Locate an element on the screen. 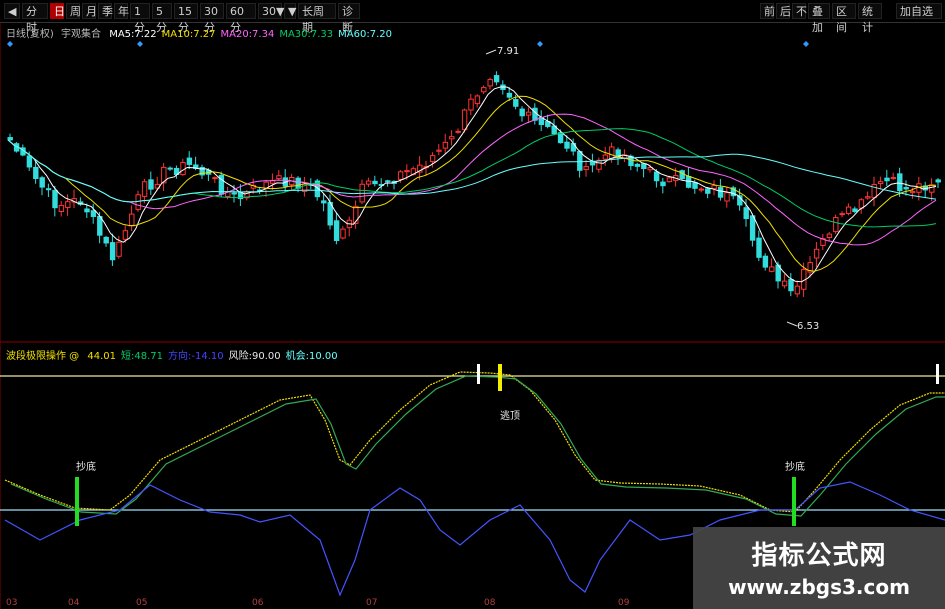 The image size is (945, 609). main-legend-prefix: 日线(复权) is located at coordinates (30, 34).